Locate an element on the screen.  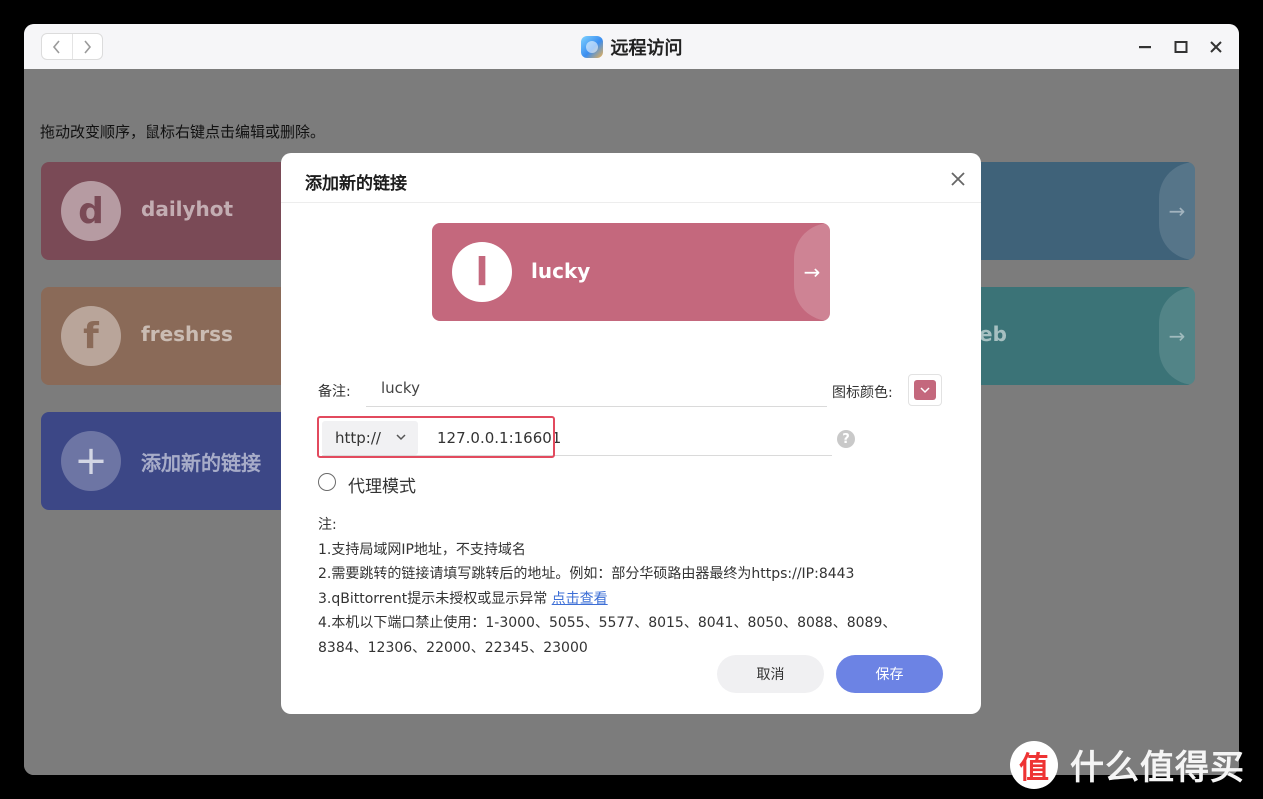
maximize-button is located at coordinates (1181, 47).